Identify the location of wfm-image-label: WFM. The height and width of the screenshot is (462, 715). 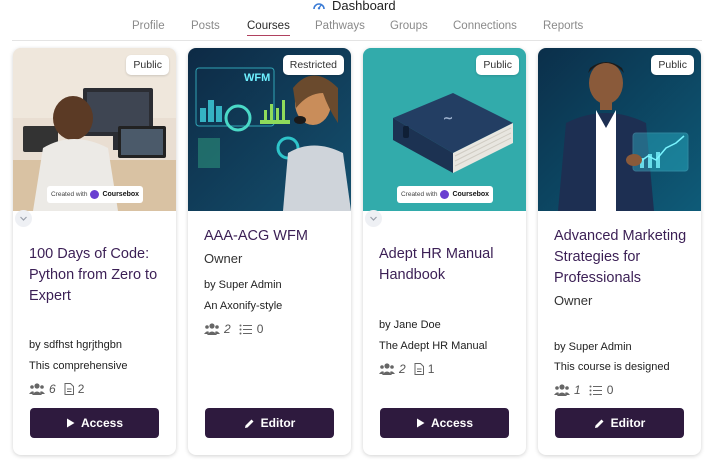
(257, 78).